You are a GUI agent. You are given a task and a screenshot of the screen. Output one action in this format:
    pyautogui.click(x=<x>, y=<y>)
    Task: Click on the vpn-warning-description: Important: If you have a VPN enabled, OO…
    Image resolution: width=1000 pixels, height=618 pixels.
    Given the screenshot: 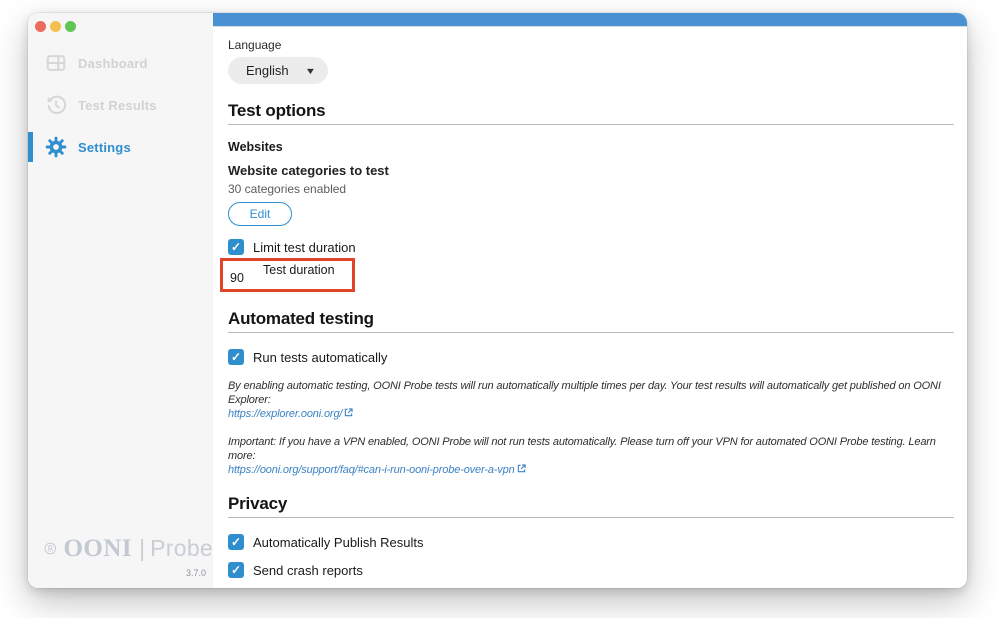 What is the action you would take?
    pyautogui.click(x=582, y=449)
    